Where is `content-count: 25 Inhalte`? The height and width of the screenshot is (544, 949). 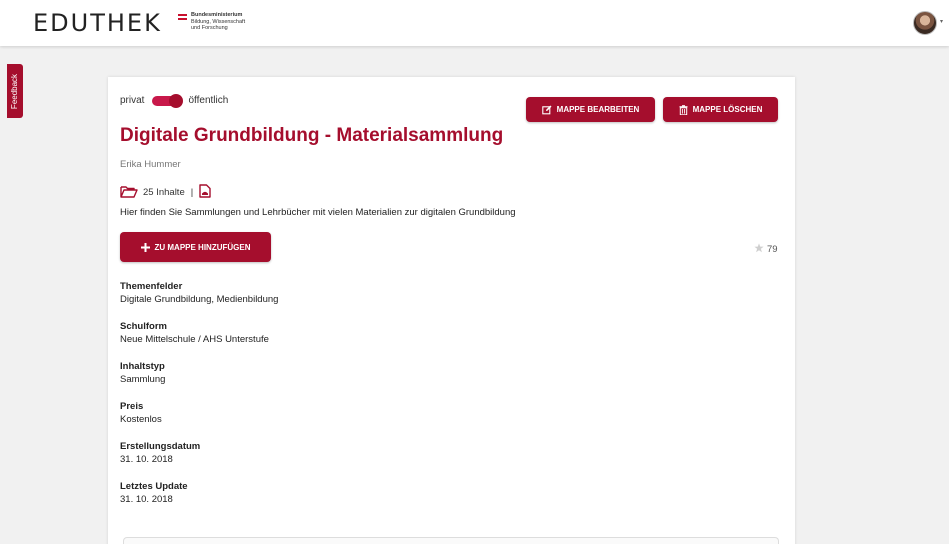 content-count: 25 Inhalte is located at coordinates (164, 192).